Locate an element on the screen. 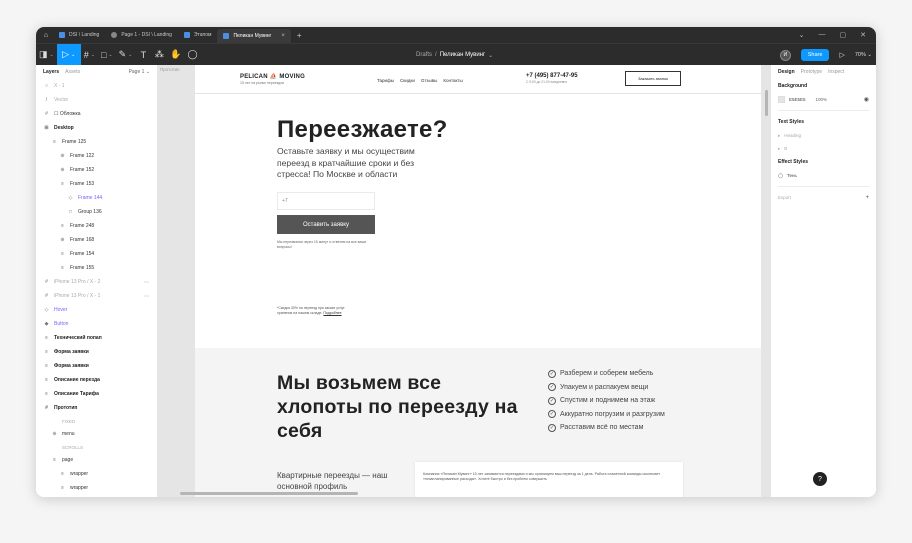  hand-tool-icon: ✋ is located at coordinates (175, 55).